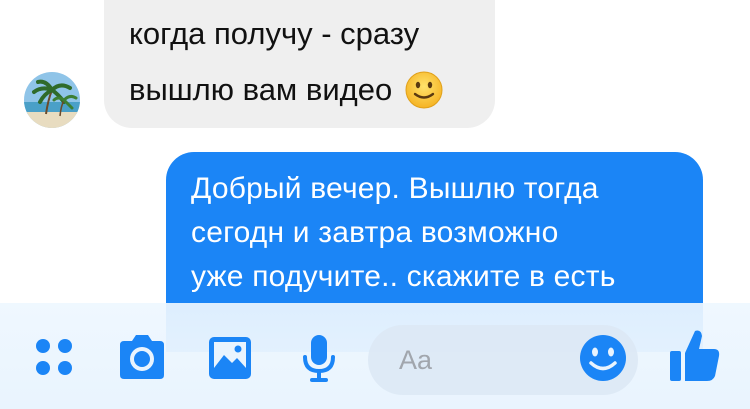 This screenshot has width=750, height=409. What do you see at coordinates (695, 357) in the screenshot?
I see `thumbs-up-icon` at bounding box center [695, 357].